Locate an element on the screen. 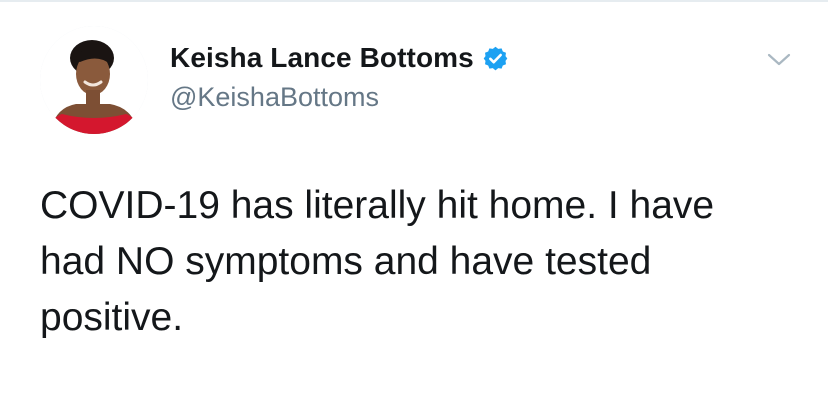 The image size is (828, 405). author-display-name: Keisha Lance Bottoms is located at coordinates (322, 58).